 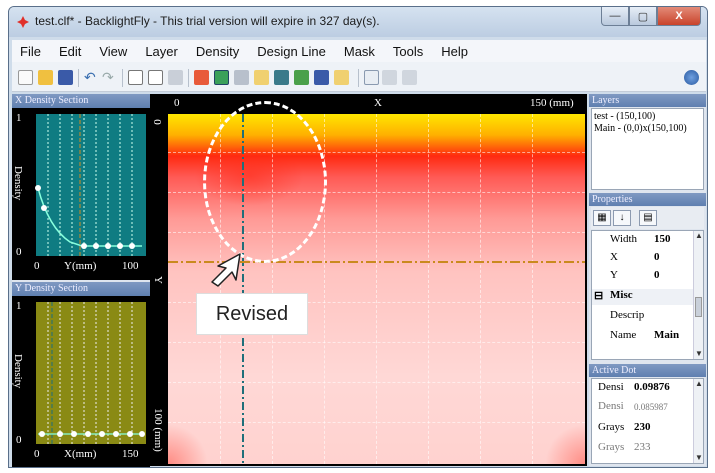 I want to click on left-axis-end: 100 (mm), so click(x=157, y=430).